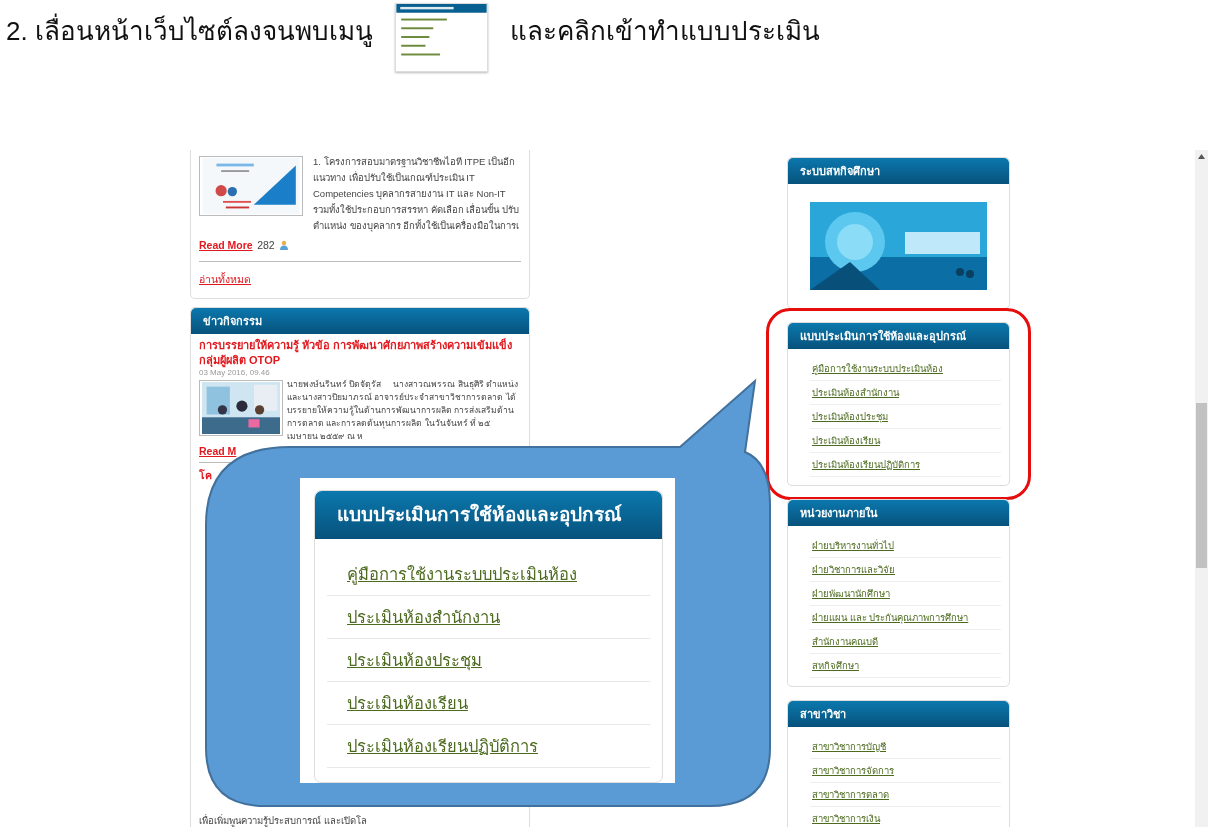 Image resolution: width=1208 pixels, height=827 pixels. Describe the element at coordinates (403, 410) in the screenshot. I see `news-text: นายพงษ์นรินทร์ ปิดจัตุรัส นางสาวณพรรณ สินธุศิริ ตำแหน่ง และนางสาวปิยมาภรณ์ อาจารย์ประจำสาขาวิชาการตลาด ได้บรรยายให้ความรู้ในด้านการพัฒนาการผลิต การส่งเสริมด้านการตลาด และการลดต้นทุนการผลิต ในวันจันทร์ ที่ ๒๕ เมษายน ๒๕๕๙ ณ ห` at that location.